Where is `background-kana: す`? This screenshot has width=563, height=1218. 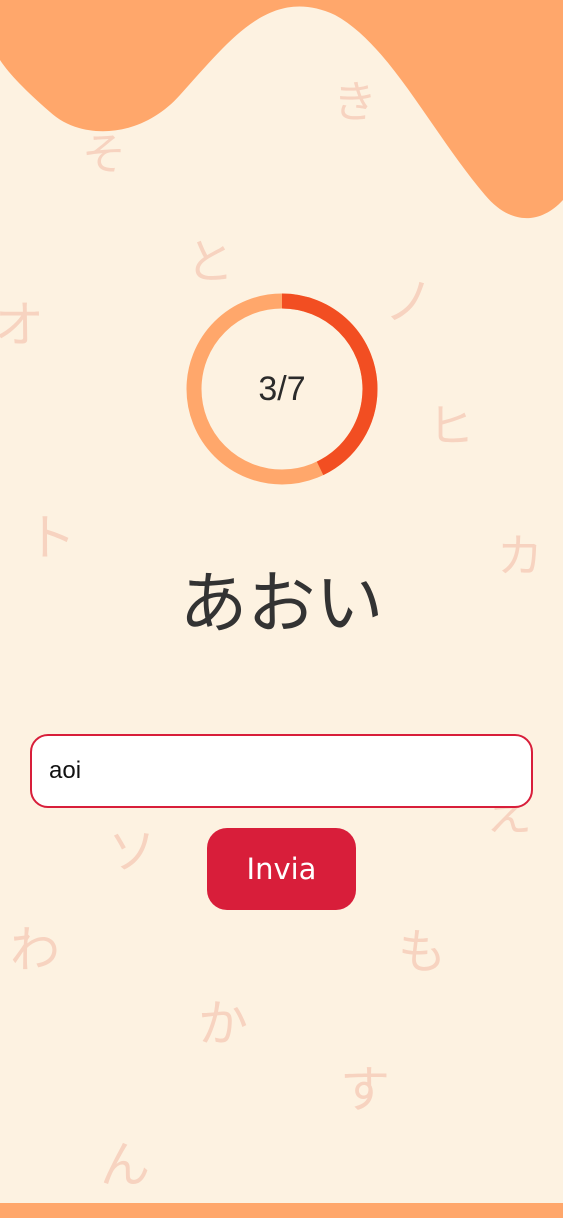 background-kana: す is located at coordinates (365, 1090).